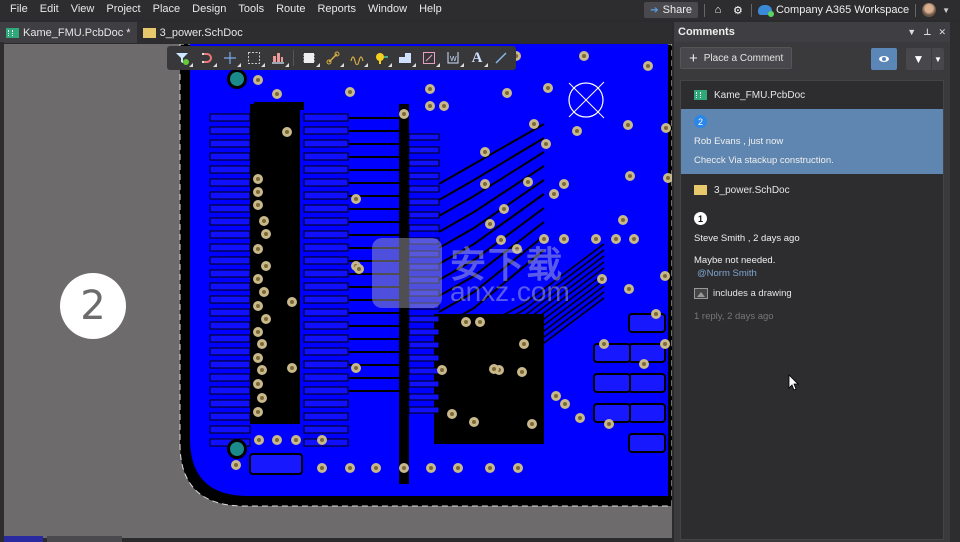 The width and height of the screenshot is (960, 542). I want to click on comment-file-header: 3_power.SchDoc, so click(812, 190).